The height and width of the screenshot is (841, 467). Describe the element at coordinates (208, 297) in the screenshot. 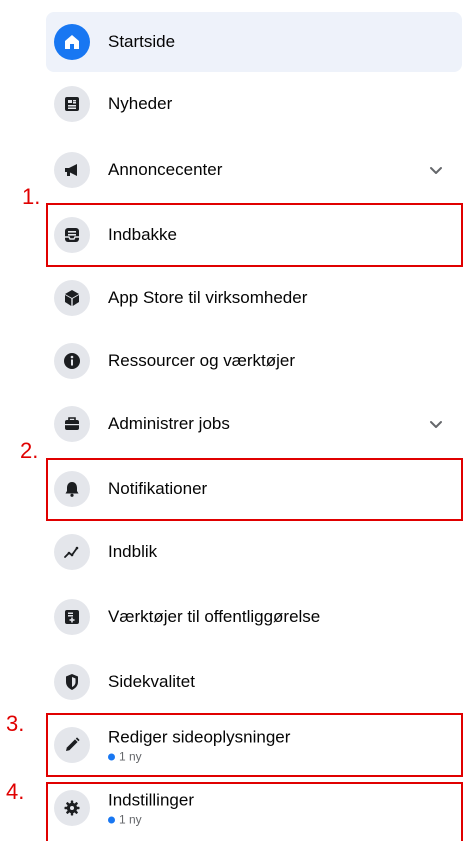

I see `menu-item-label: App Store til virksomheder` at that location.